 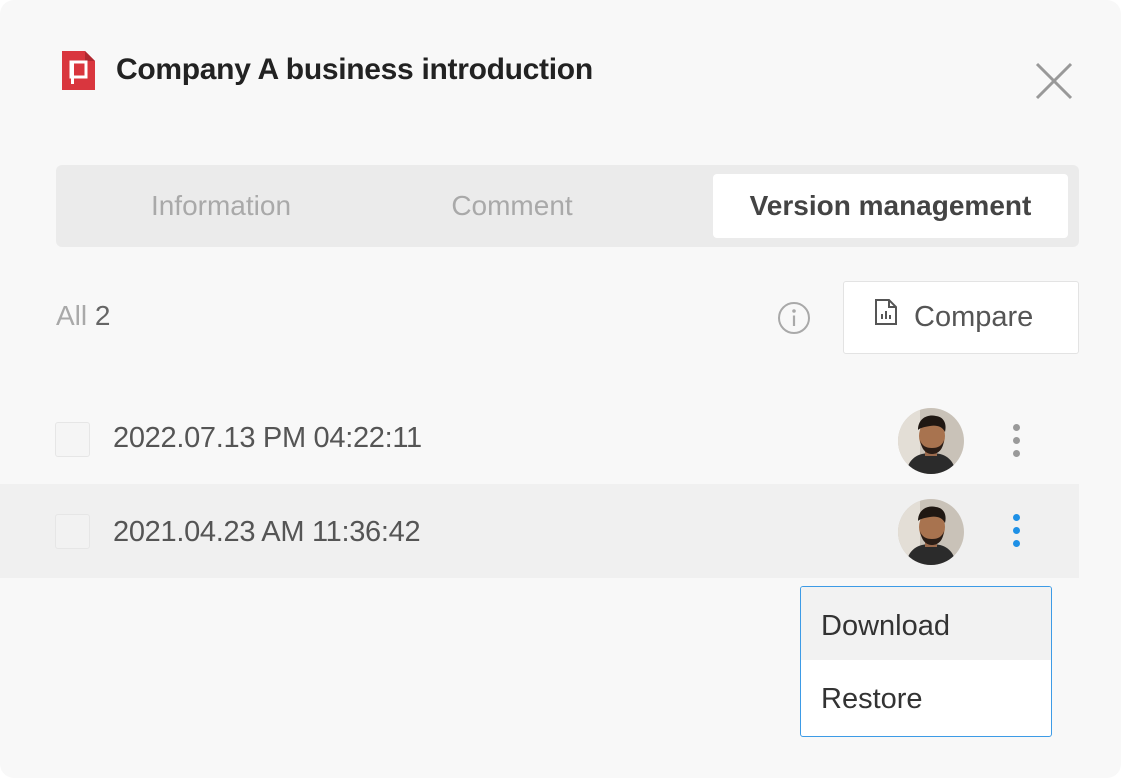 What do you see at coordinates (539, 531) in the screenshot?
I see `version-row: 2021.04.23 AM 11:36:42` at bounding box center [539, 531].